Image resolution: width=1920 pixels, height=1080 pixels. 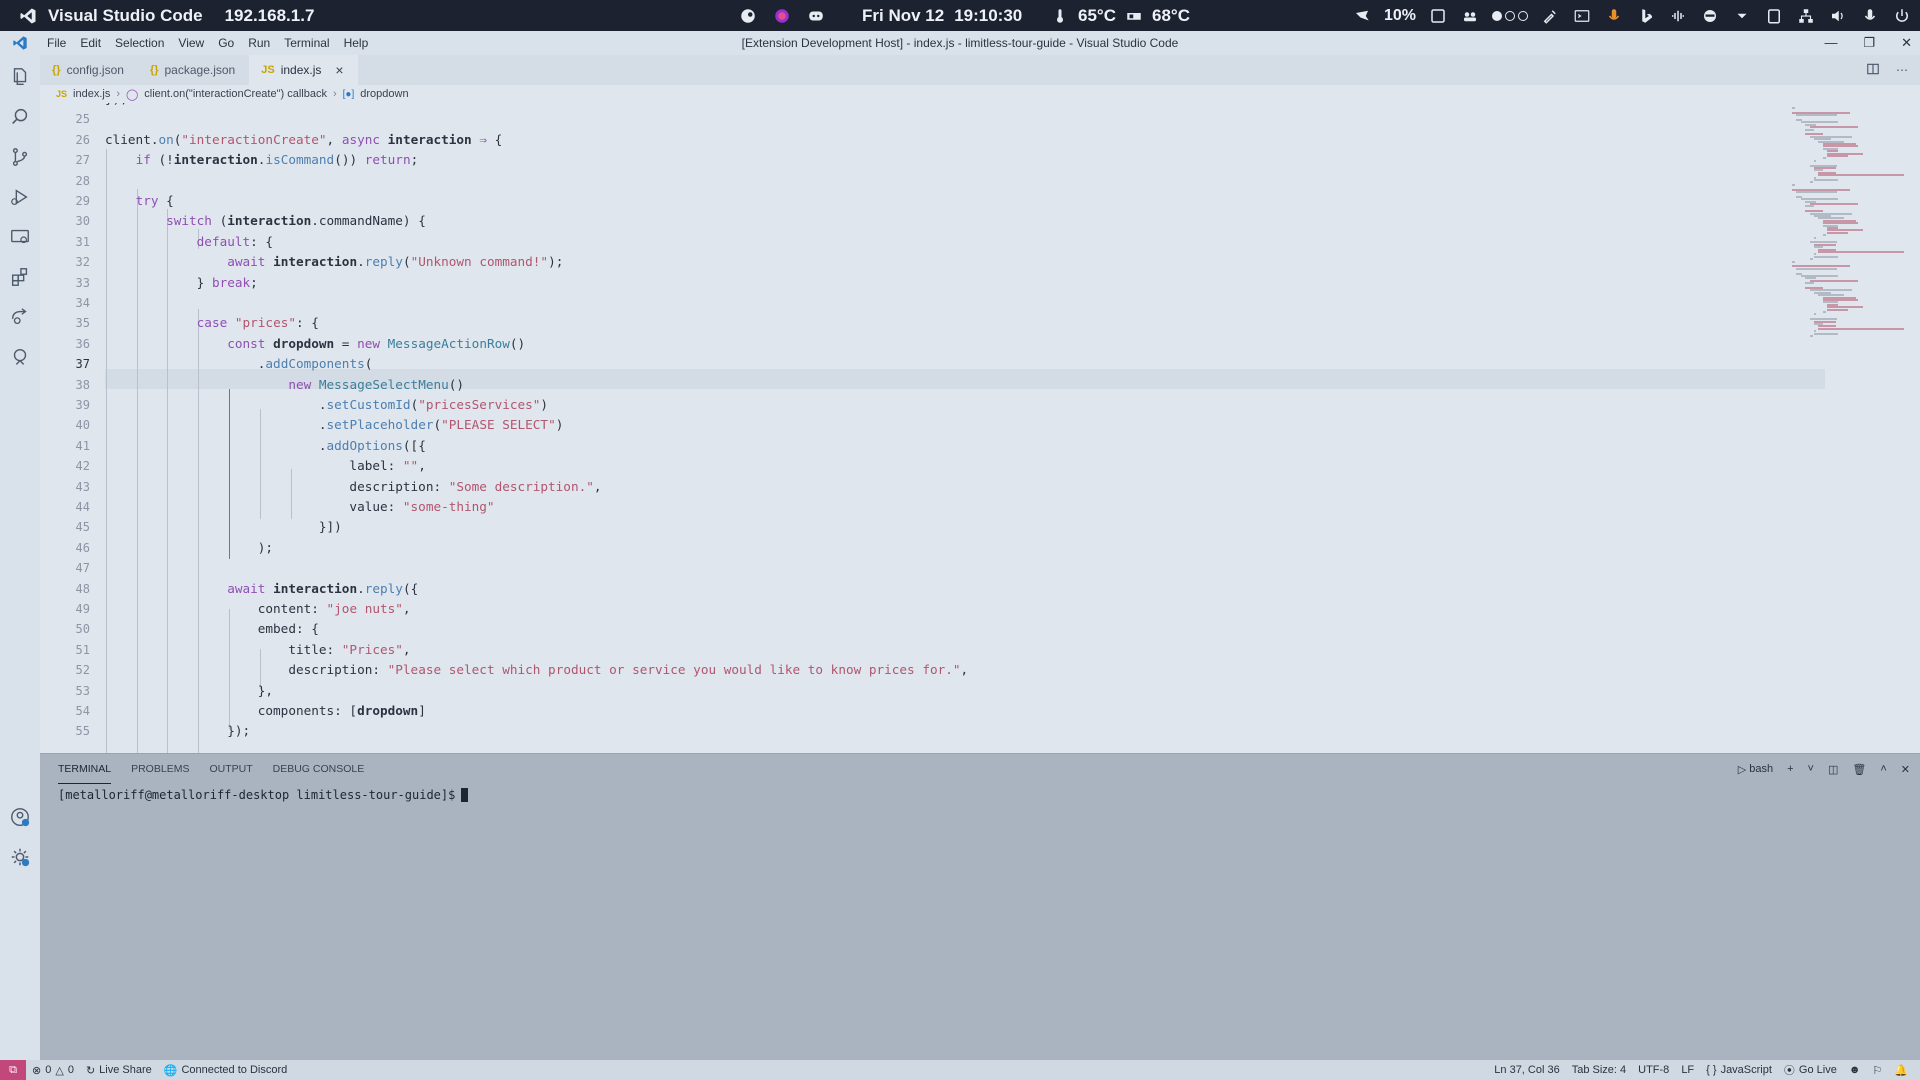 I want to click on code-line: new MessageSelectMenu(), so click(x=284, y=385).